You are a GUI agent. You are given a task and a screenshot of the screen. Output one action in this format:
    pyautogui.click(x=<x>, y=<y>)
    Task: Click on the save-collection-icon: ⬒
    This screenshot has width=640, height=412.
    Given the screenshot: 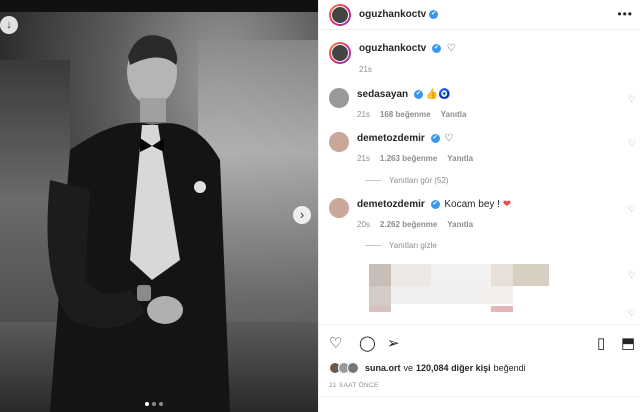 What is the action you would take?
    pyautogui.click(x=628, y=343)
    